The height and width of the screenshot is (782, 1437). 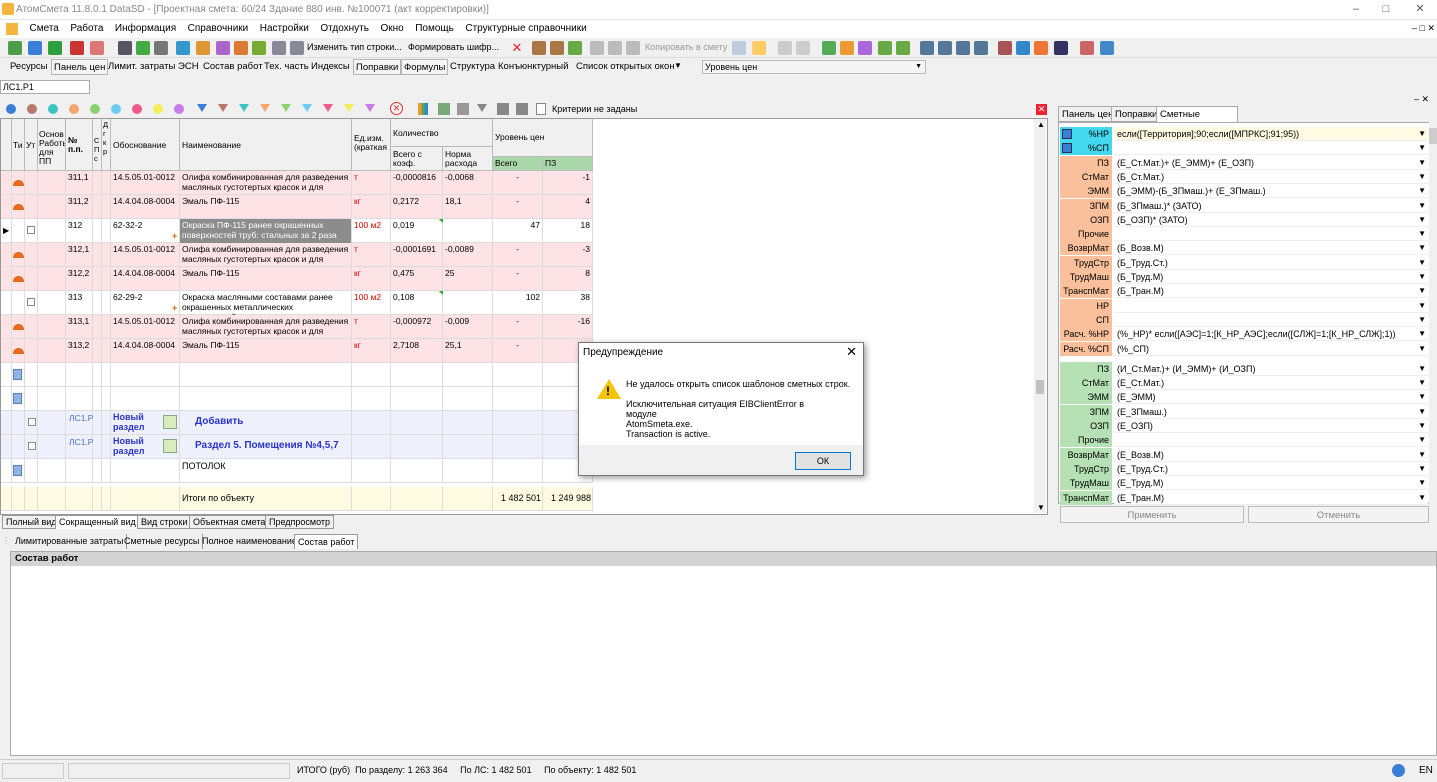 I want to click on menu-rest: Отдохнуть, so click(x=344, y=29).